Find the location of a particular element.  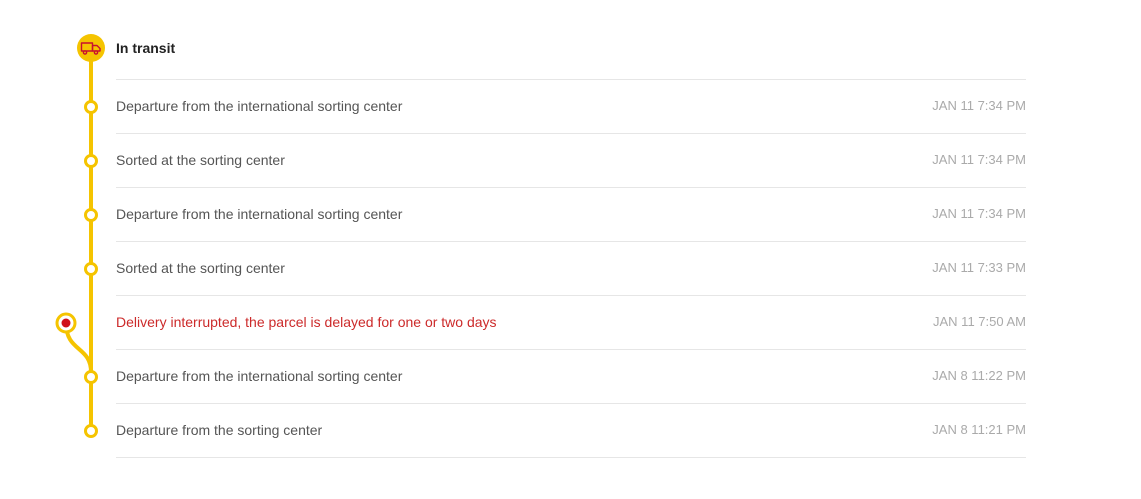

alert-node is located at coordinates (66, 323).